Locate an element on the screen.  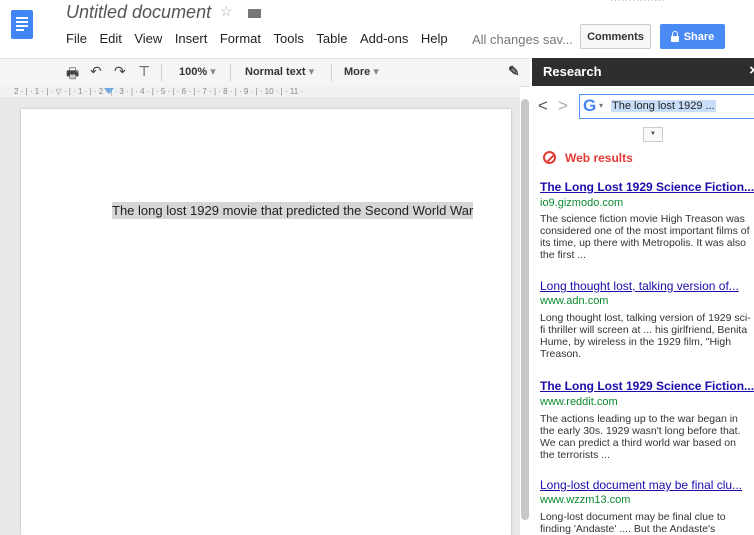
result-url: io9.gizmodo.com is located at coordinates (582, 203).